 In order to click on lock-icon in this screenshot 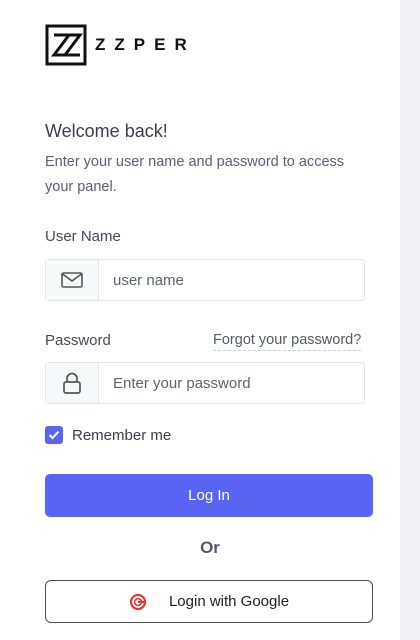, I will do `click(72, 383)`.